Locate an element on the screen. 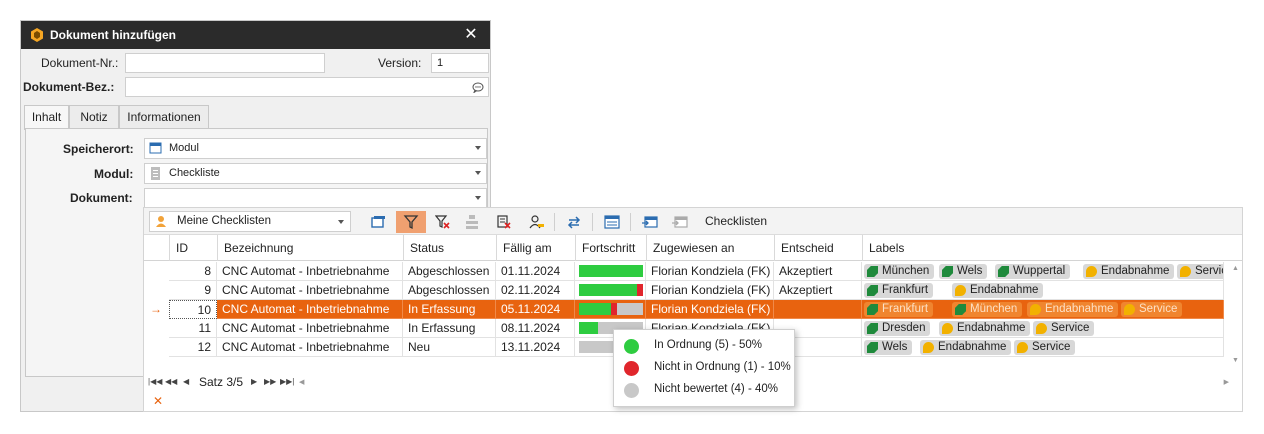  last-record-icon: ▶▶| is located at coordinates (287, 381).